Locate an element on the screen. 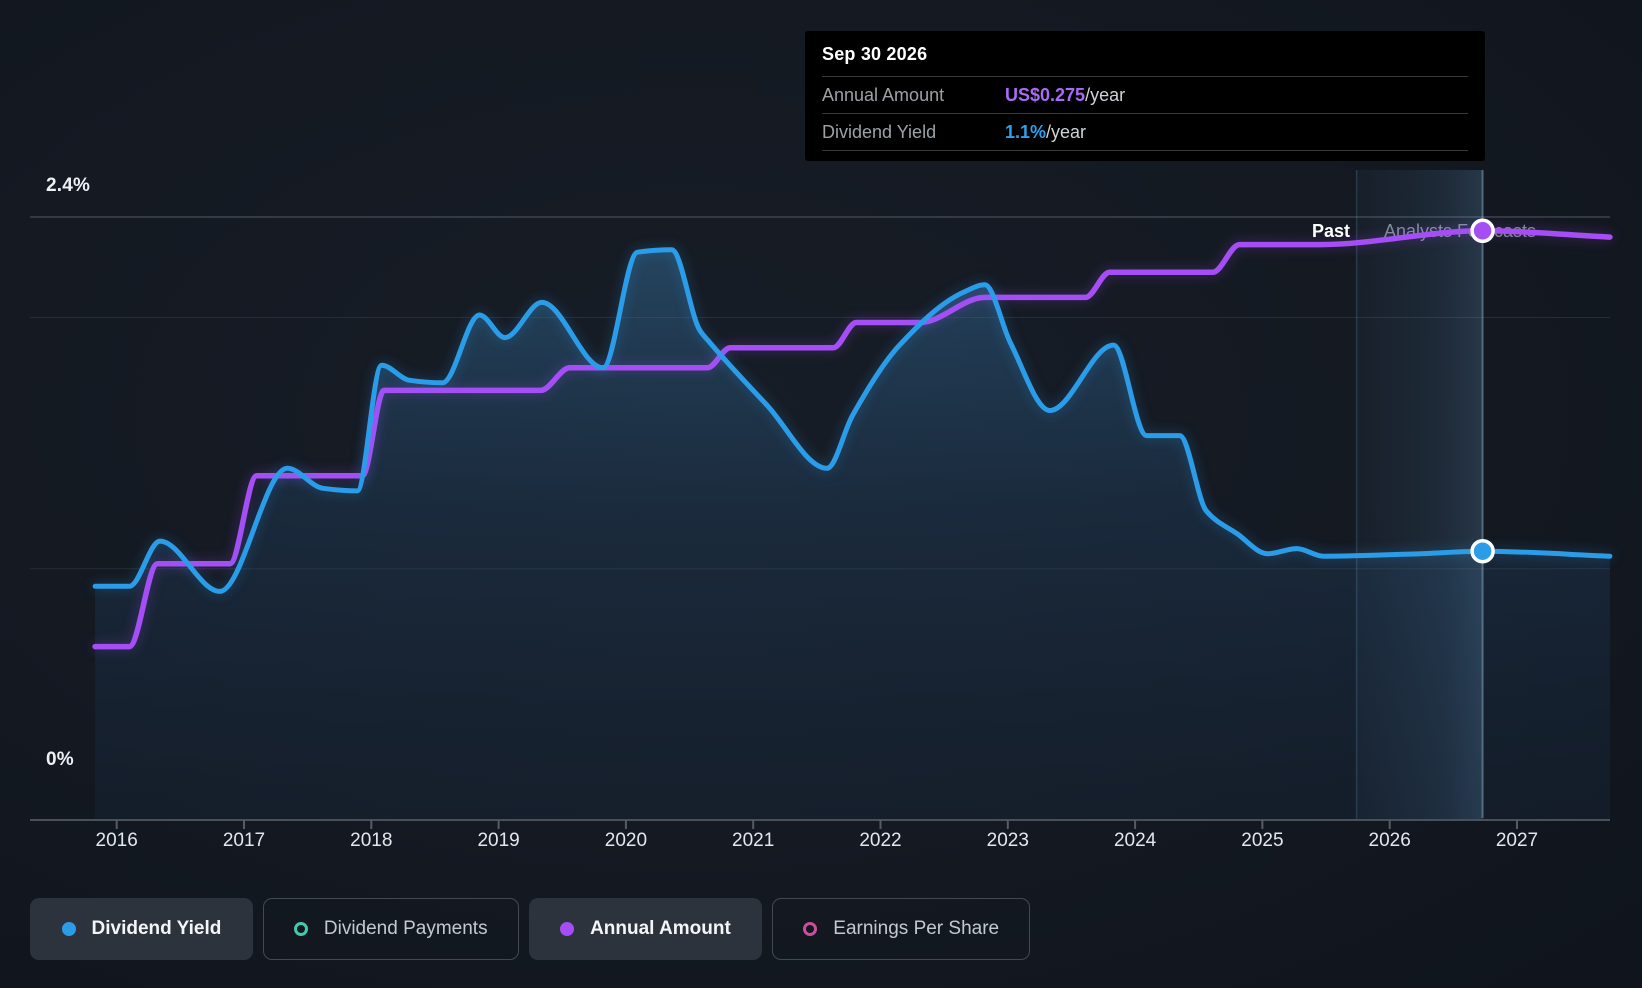  dividend-yield-cursor-marker is located at coordinates (1482, 551).